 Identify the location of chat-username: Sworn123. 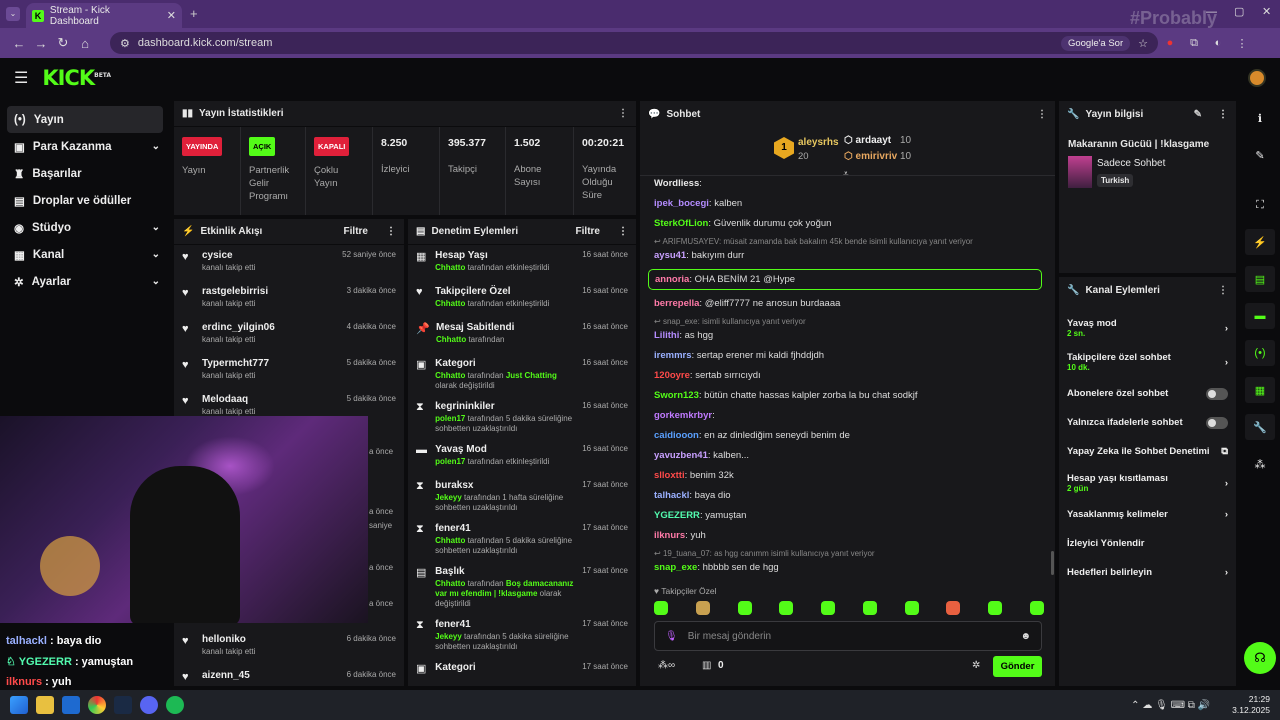
(676, 395).